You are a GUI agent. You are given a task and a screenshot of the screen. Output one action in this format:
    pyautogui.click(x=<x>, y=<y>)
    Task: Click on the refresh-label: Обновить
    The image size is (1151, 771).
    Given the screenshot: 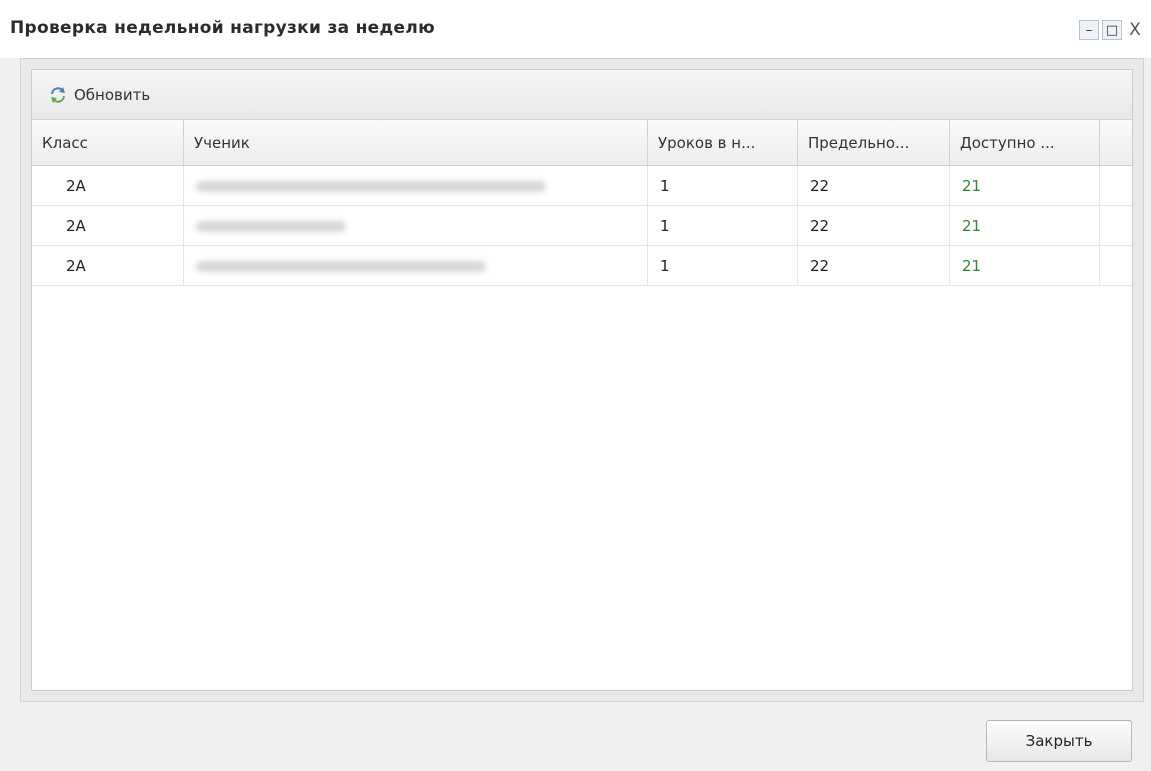 What is the action you would take?
    pyautogui.click(x=112, y=95)
    